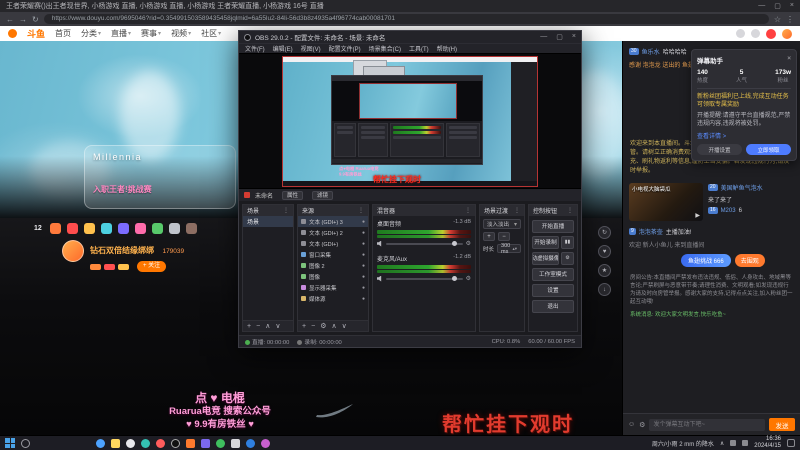 This screenshot has height=450, width=800. I want to click on source-item: 文本 (GDI+) 2 ●, so click(333, 232).